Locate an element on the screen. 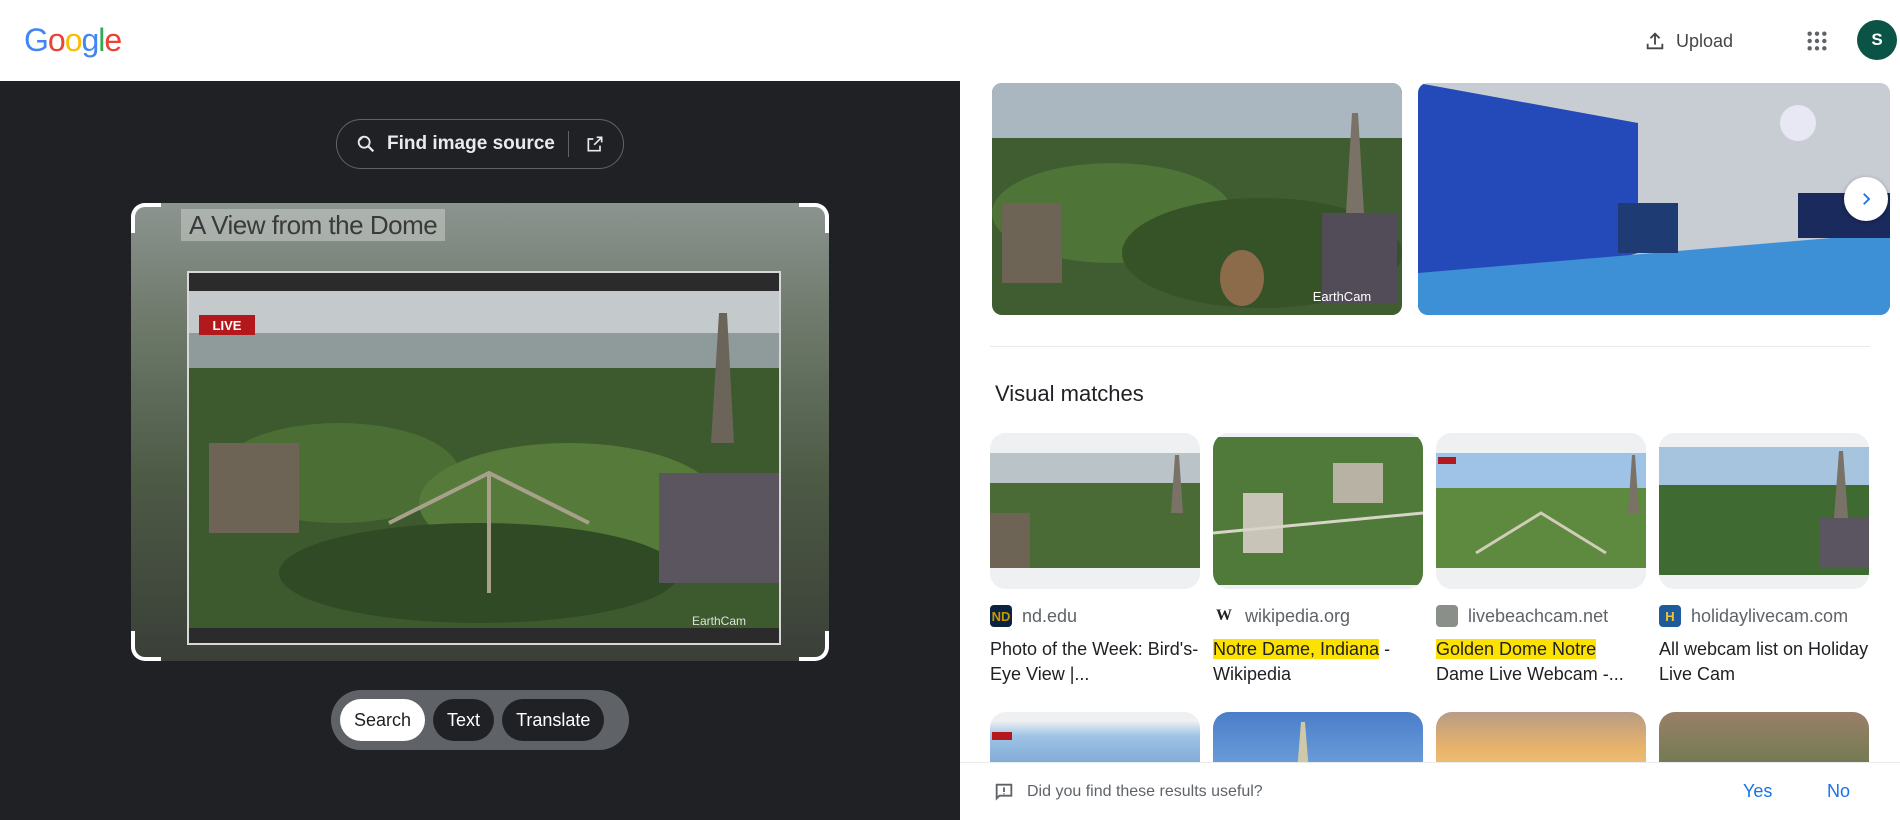  feedback-no-button: No is located at coordinates (1838, 791).